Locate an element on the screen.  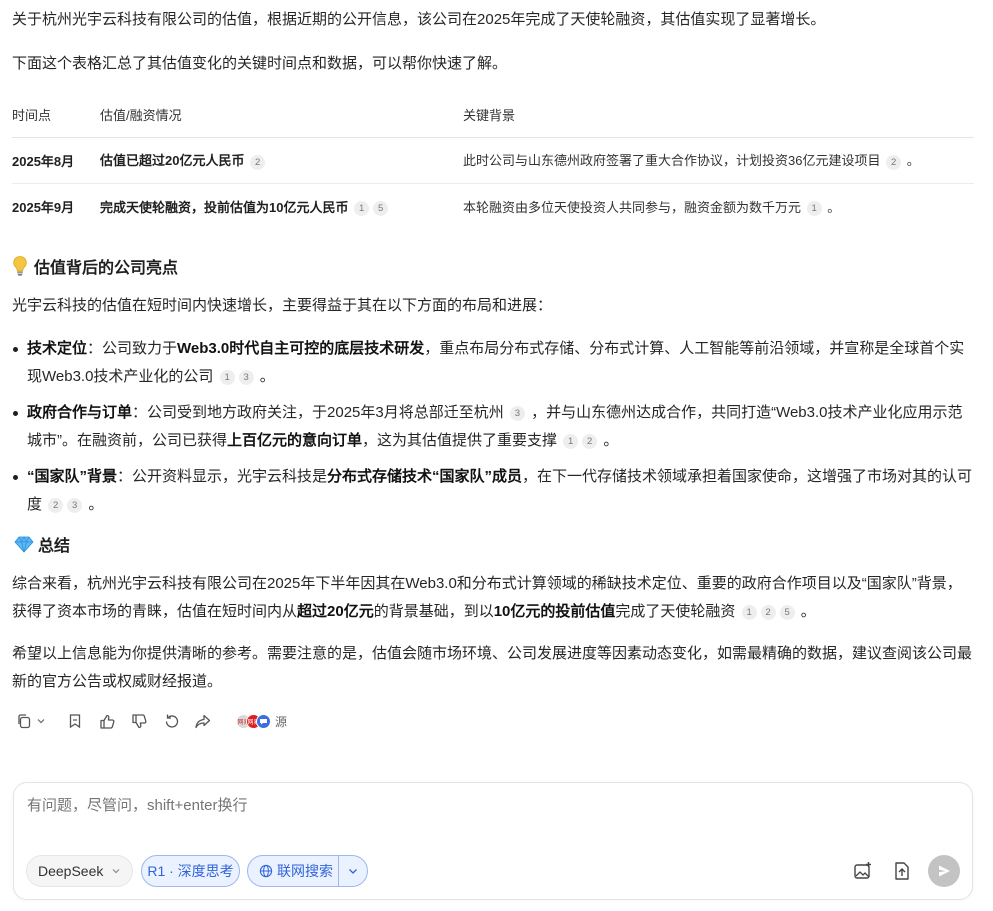
table-cell-time: 2025年8月 is located at coordinates (56, 160).